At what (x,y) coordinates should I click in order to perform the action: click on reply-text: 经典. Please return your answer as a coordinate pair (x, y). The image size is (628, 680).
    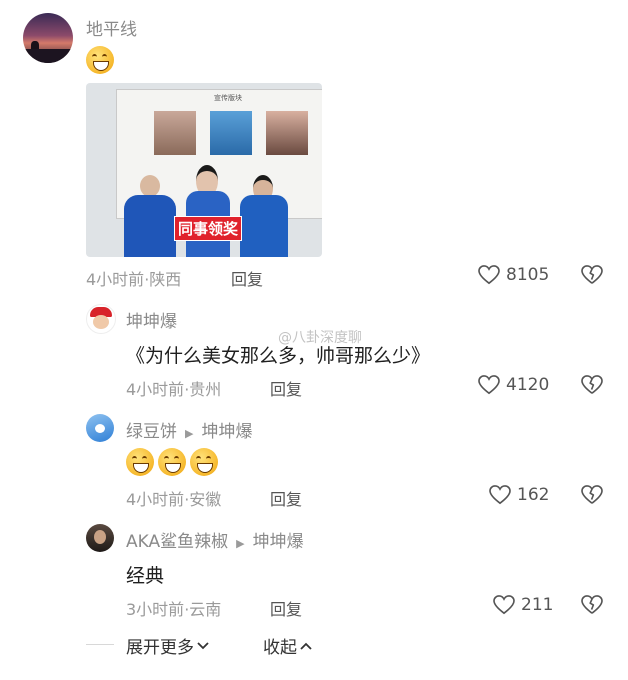
    Looking at the image, I should click on (145, 576).